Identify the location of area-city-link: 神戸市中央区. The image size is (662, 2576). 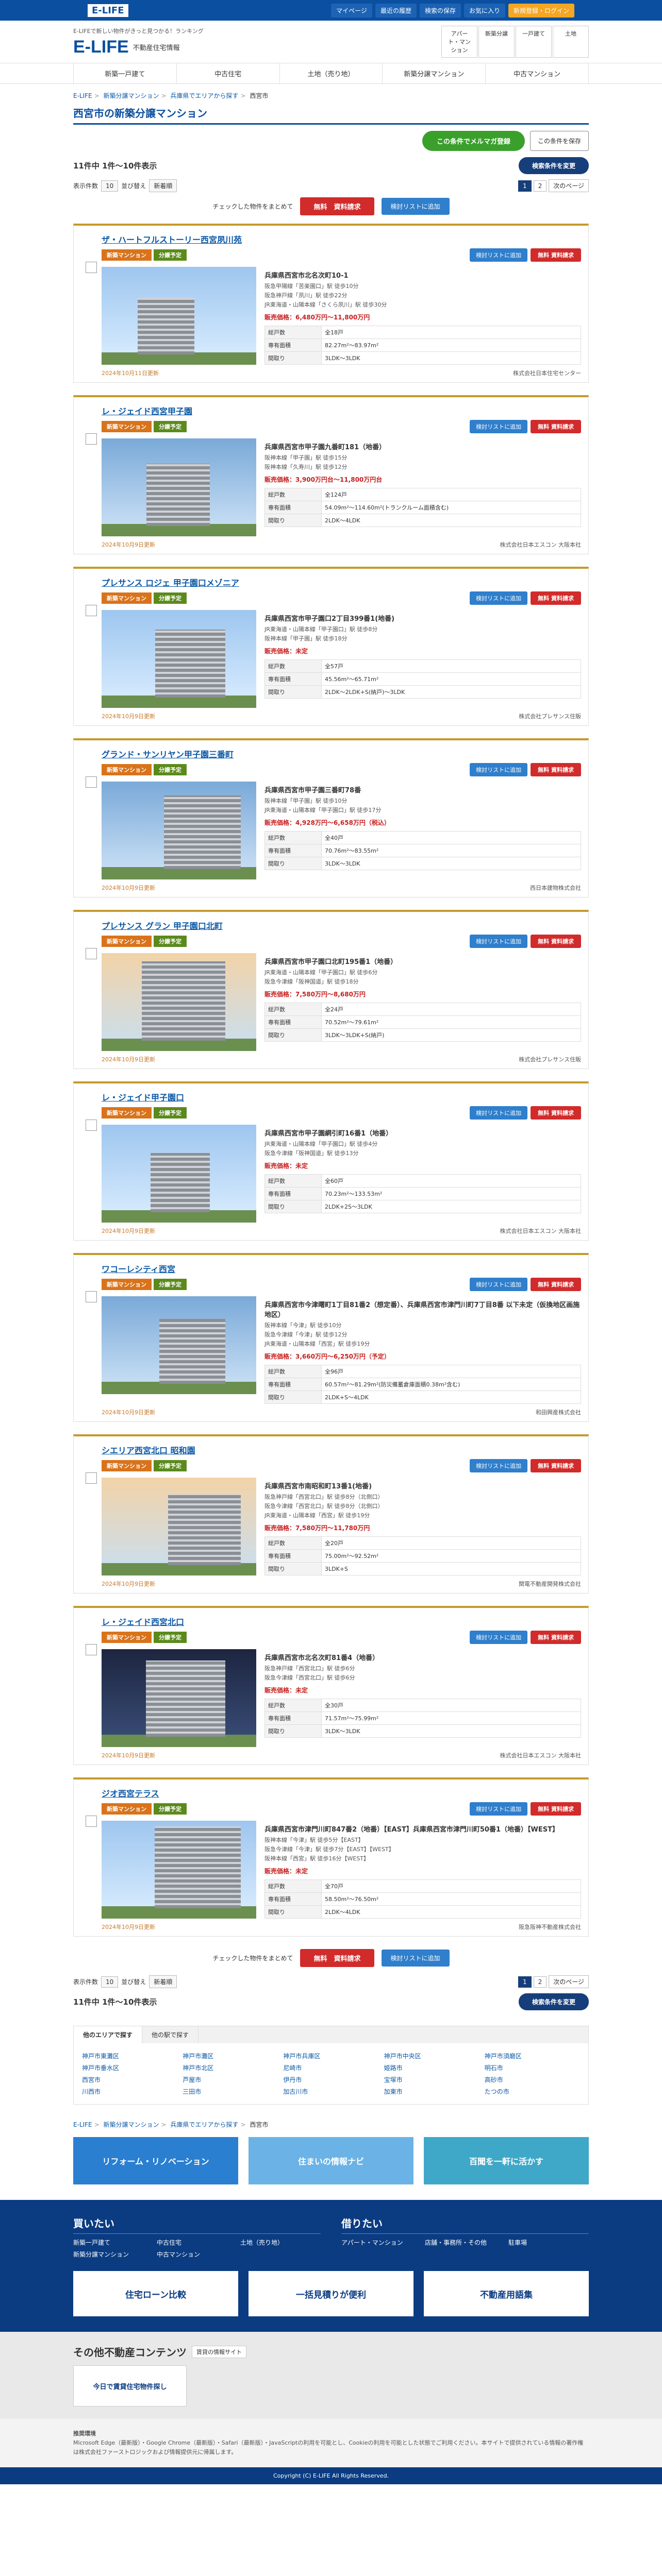
(431, 2056).